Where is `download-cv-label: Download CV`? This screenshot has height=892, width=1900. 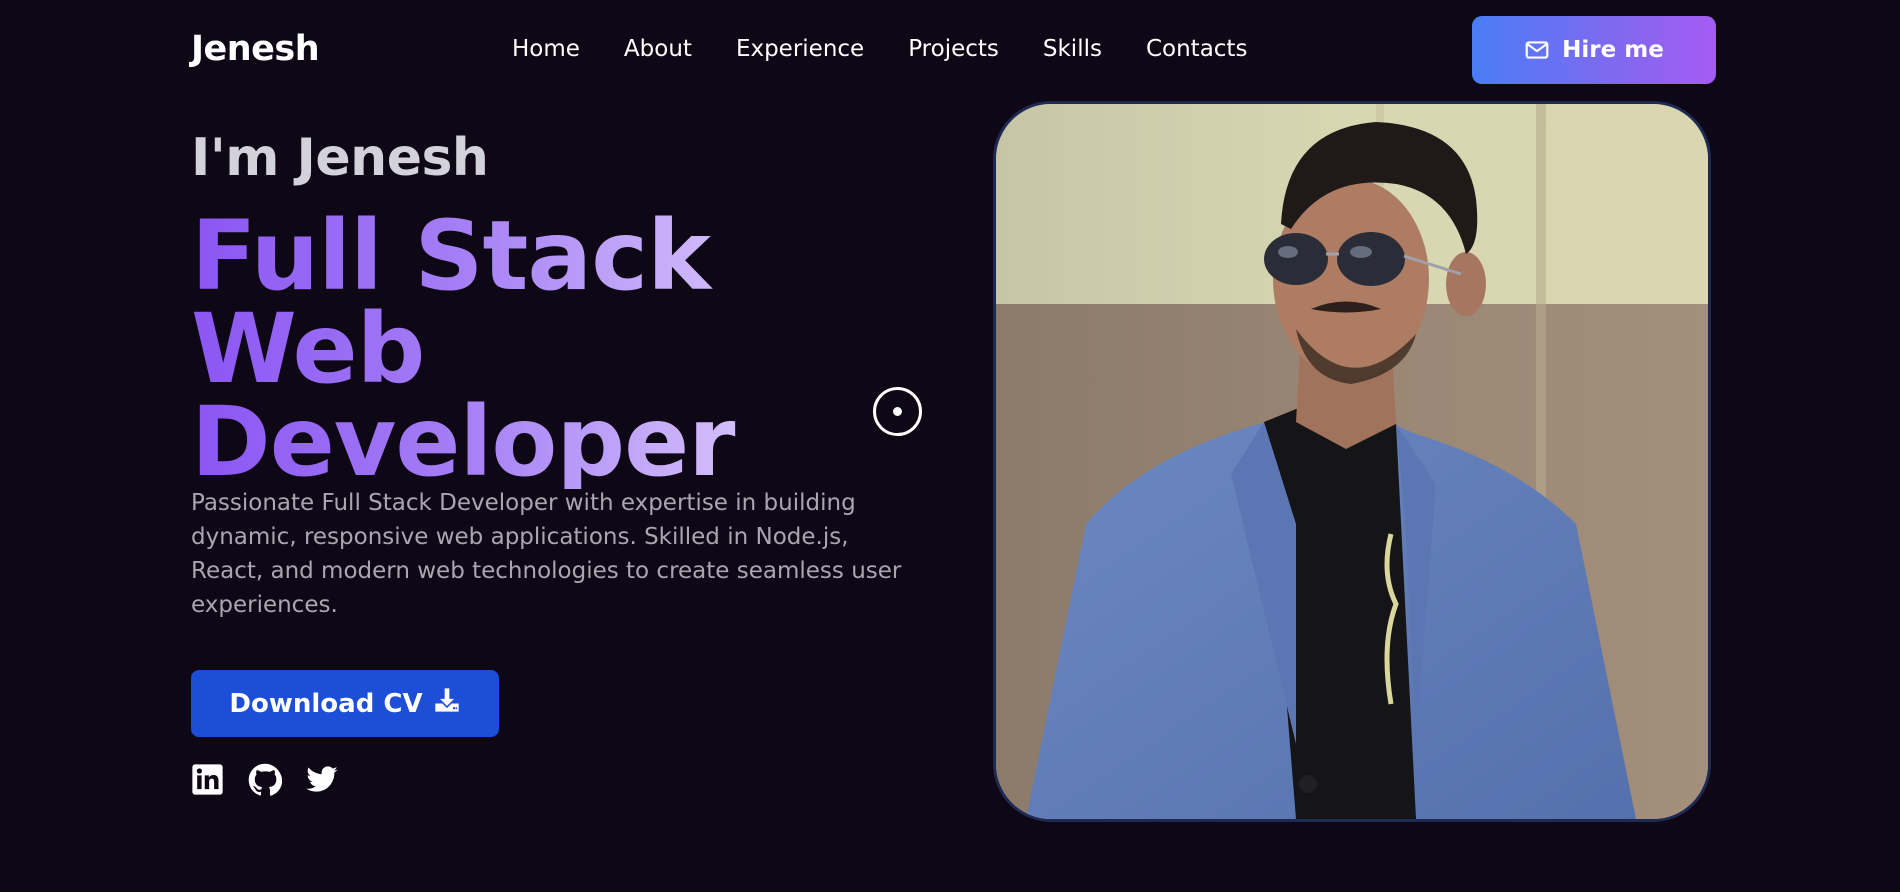
download-cv-label: Download CV is located at coordinates (326, 703).